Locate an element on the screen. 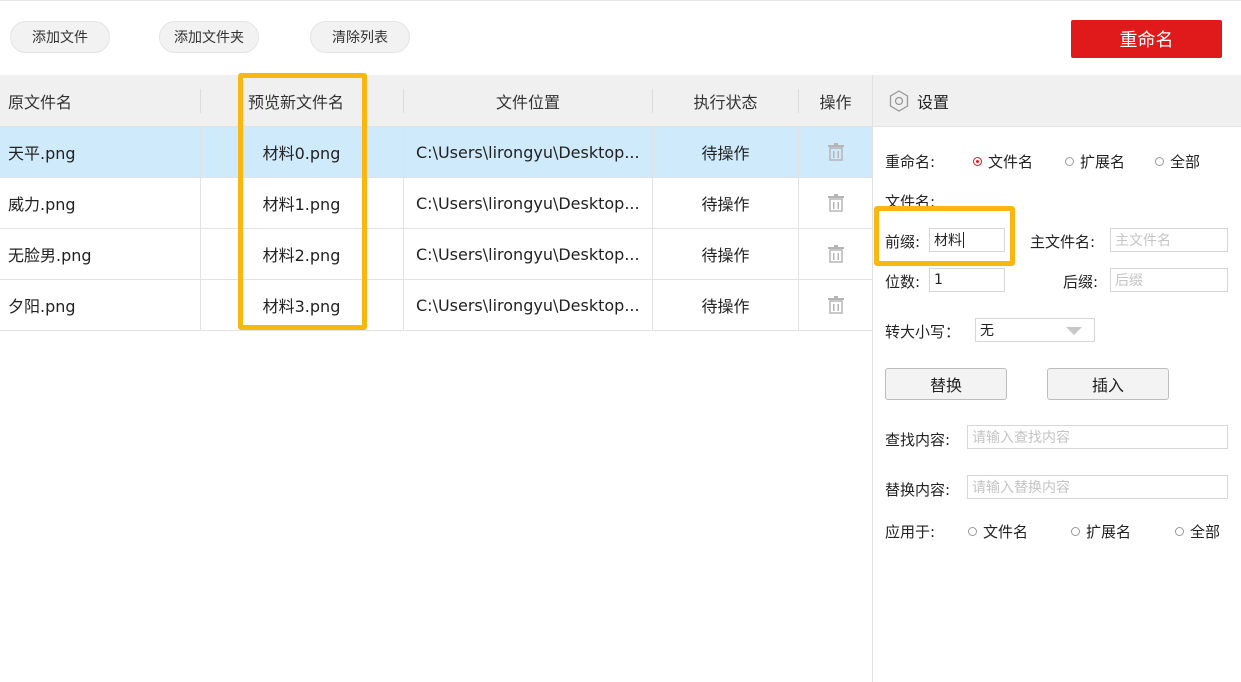  add-file-button: 添加文件 is located at coordinates (60, 37).